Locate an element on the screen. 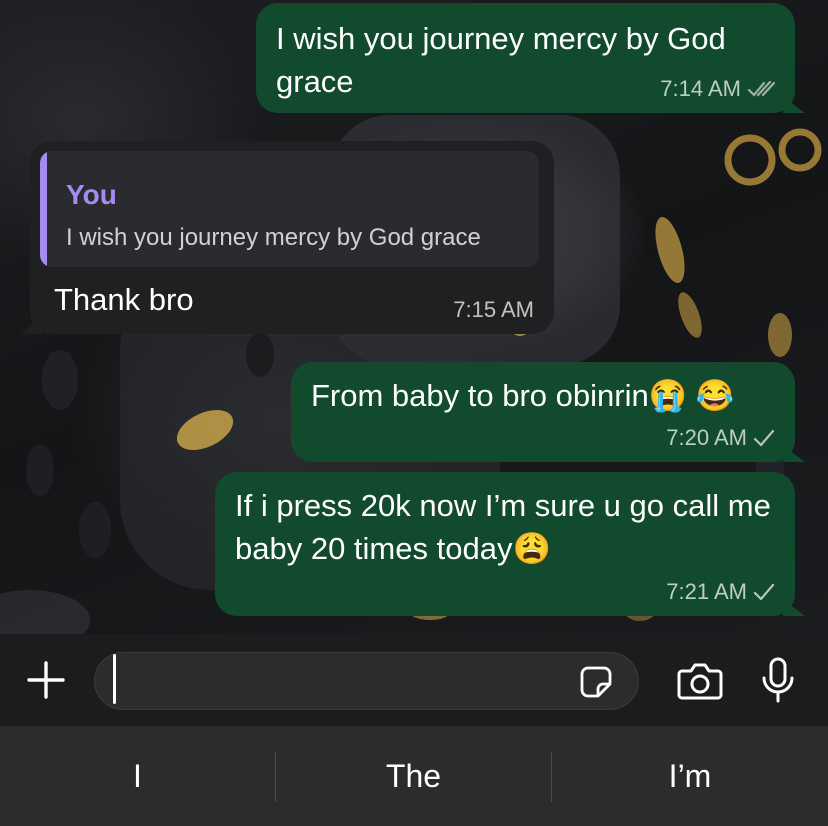 The width and height of the screenshot is (828, 826). sticker-icon is located at coordinates (596, 682).